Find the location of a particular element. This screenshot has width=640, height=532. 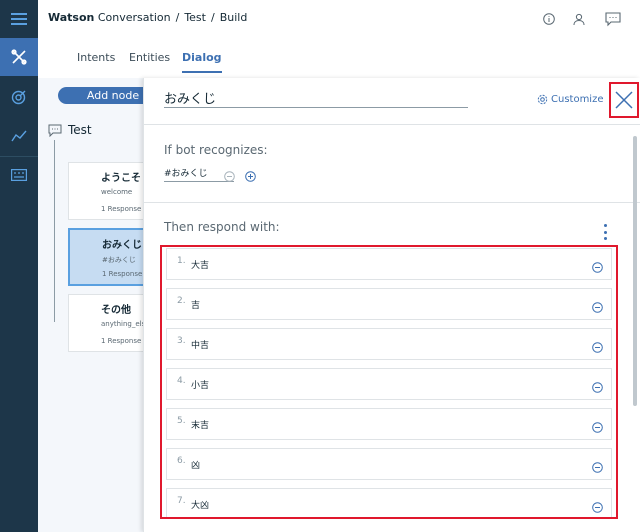

close-icon is located at coordinates (624, 100).